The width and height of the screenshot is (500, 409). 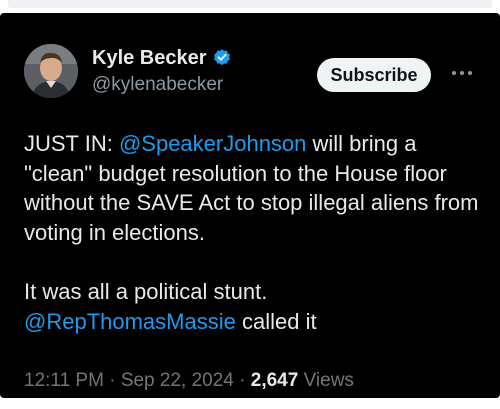 I want to click on author-display-name: Kyle Becker, so click(x=149, y=58).